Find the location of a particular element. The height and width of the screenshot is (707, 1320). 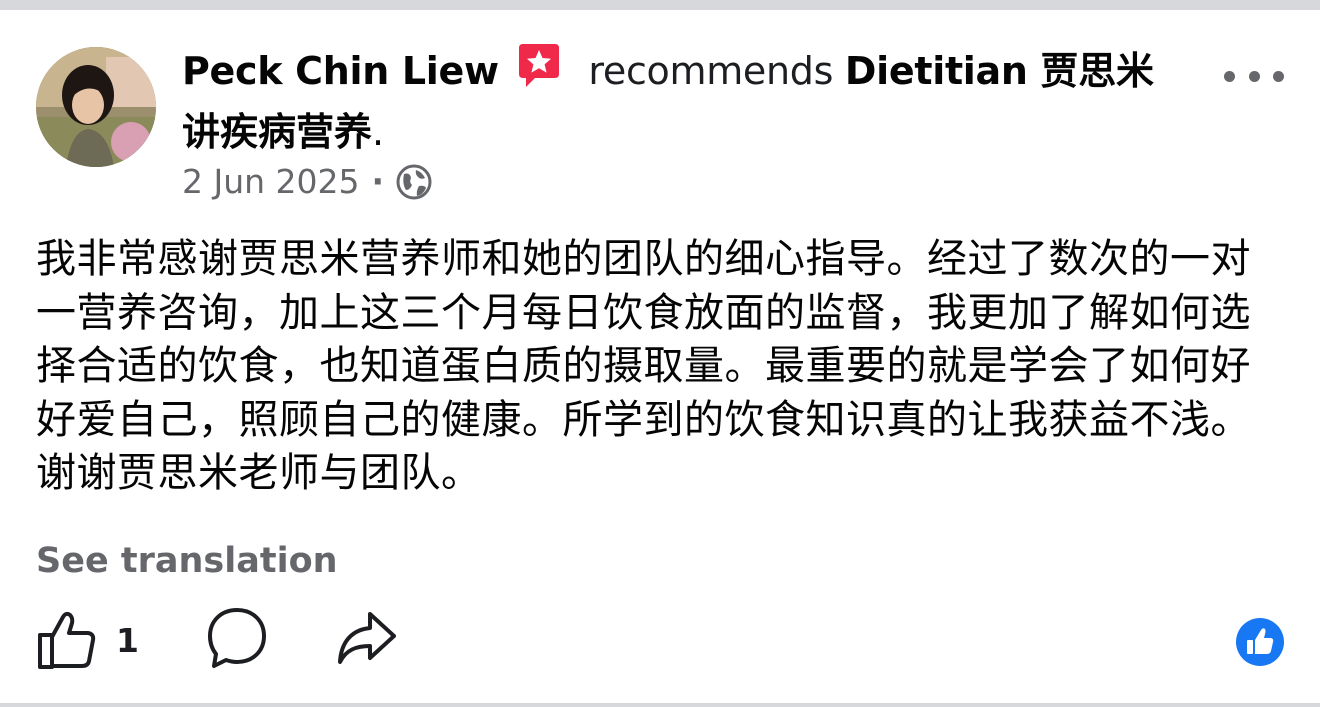

author-name: Peck Chin Liew is located at coordinates (340, 71).